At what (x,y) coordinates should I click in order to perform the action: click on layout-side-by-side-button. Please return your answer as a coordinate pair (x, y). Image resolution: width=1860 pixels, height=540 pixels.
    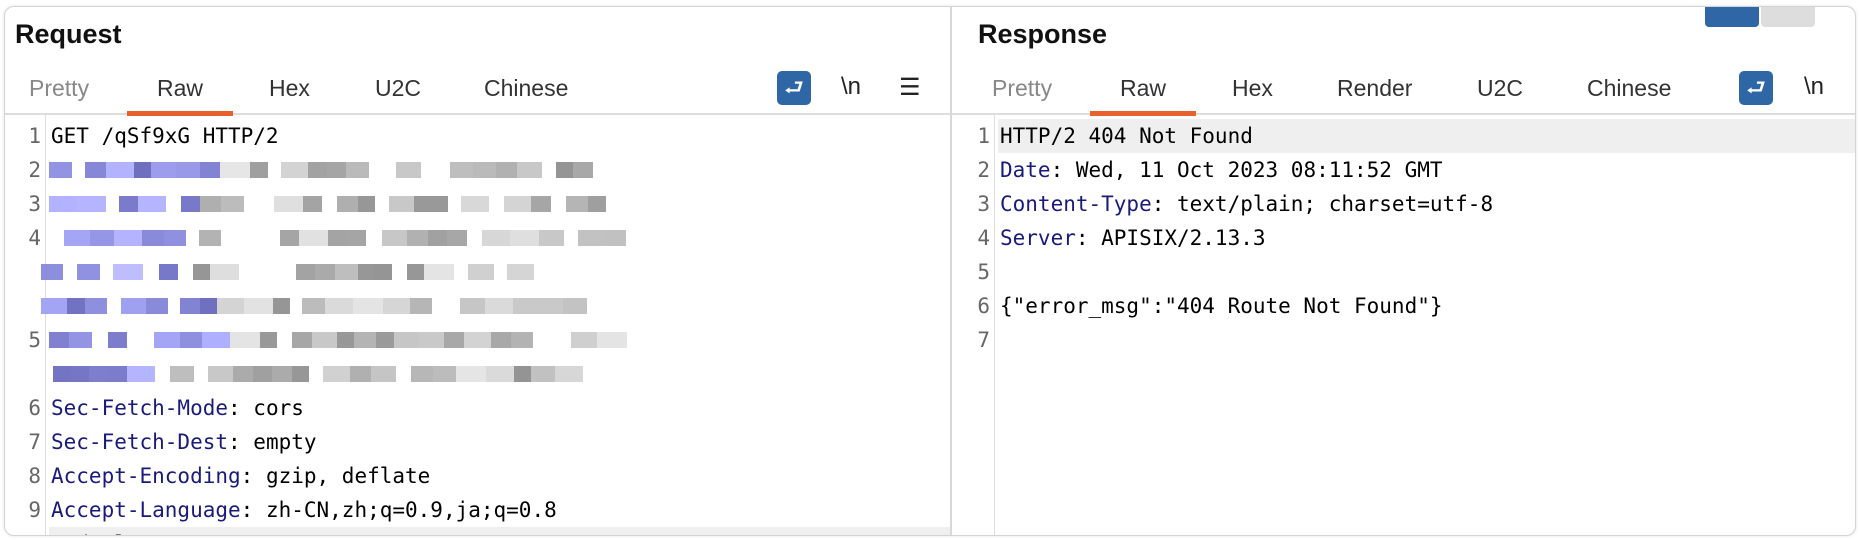
    Looking at the image, I should click on (1732, 17).